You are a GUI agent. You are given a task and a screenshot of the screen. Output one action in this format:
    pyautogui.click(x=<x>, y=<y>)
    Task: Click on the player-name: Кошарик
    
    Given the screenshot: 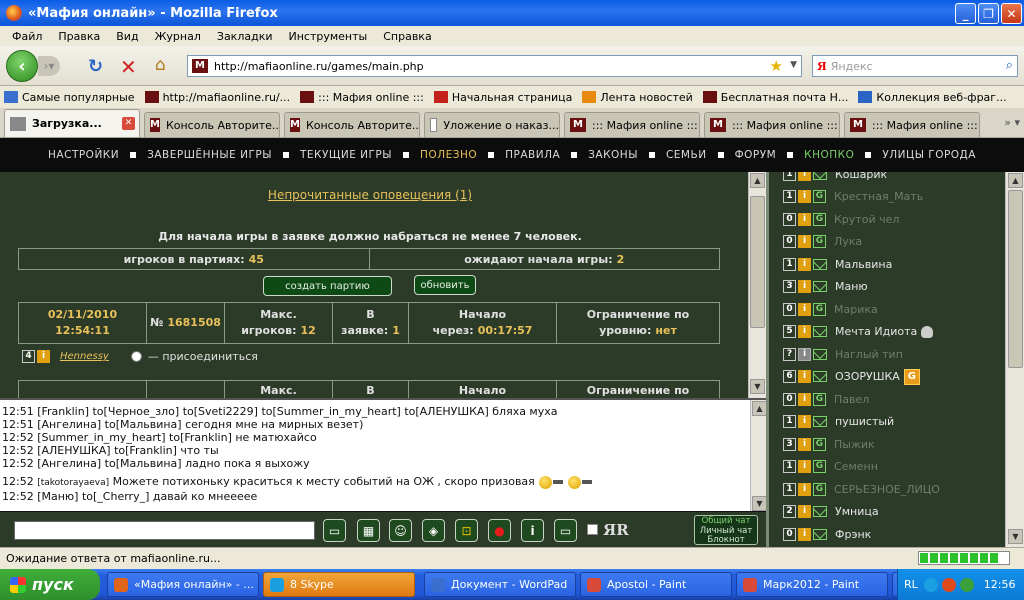 What is the action you would take?
    pyautogui.click(x=861, y=176)
    